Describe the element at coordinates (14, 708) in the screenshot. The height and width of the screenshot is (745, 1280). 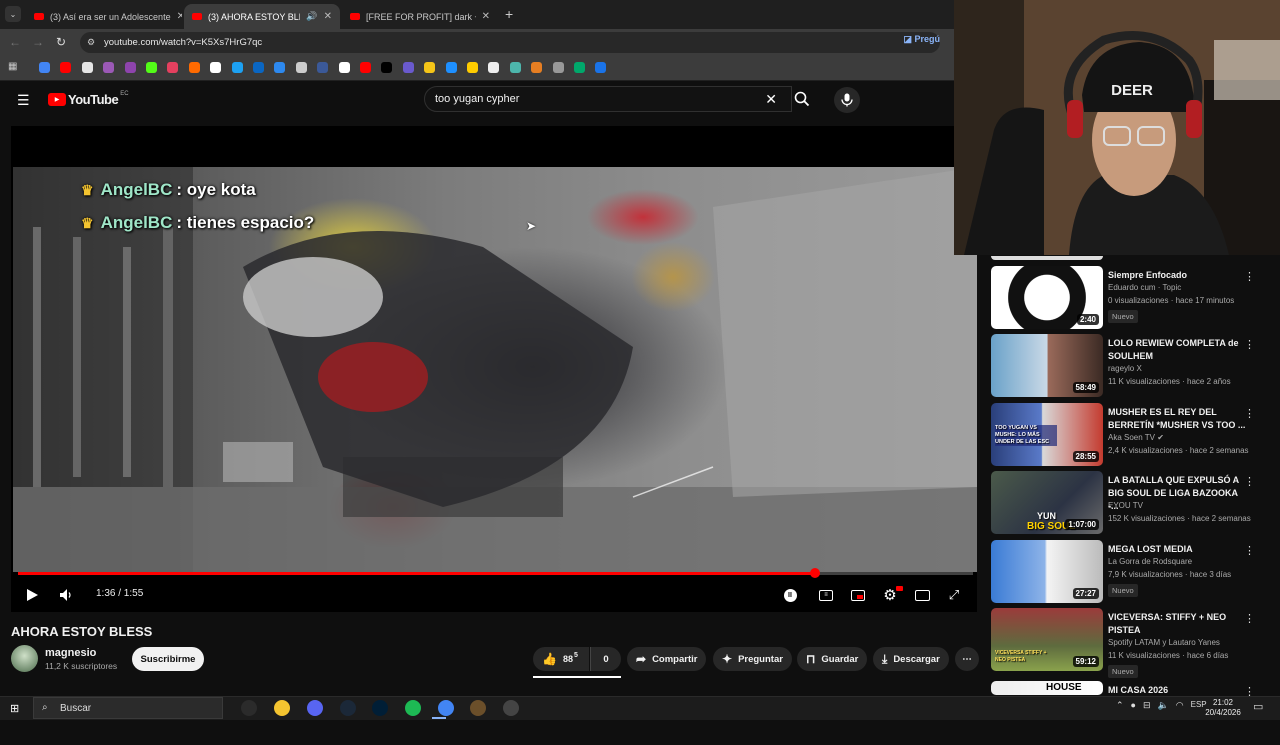
I see `windows-start-icon: ⊞` at that location.